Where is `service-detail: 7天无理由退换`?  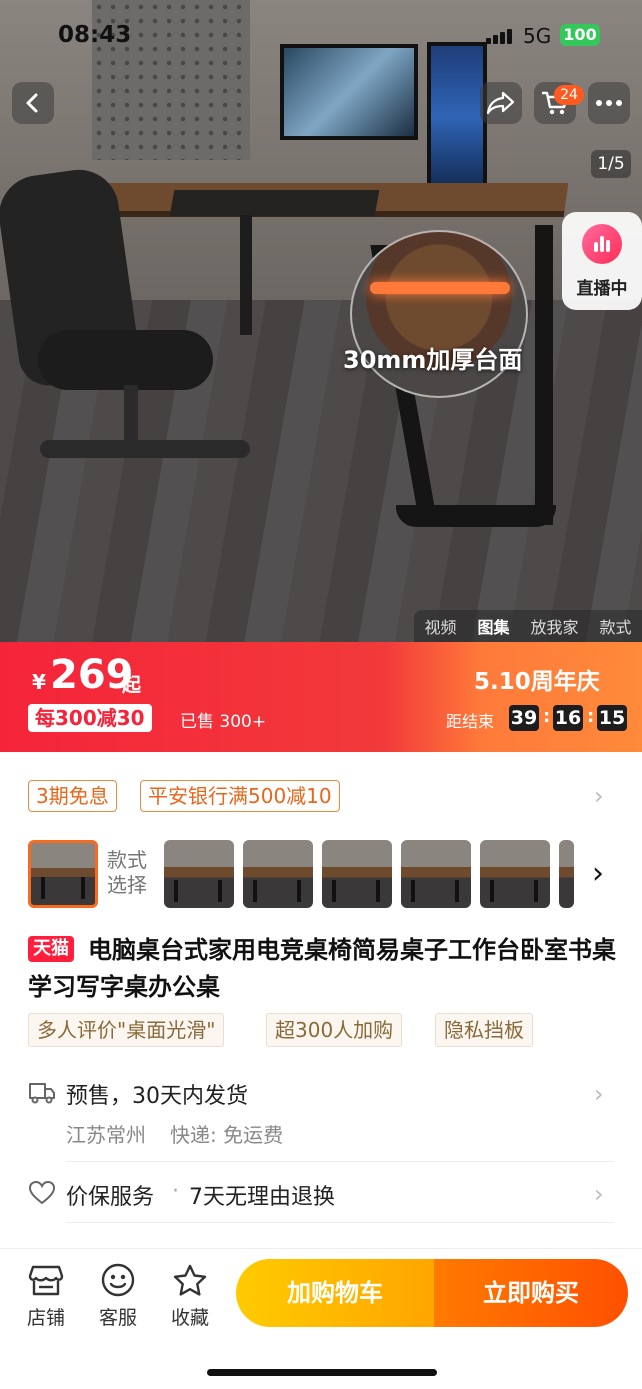
service-detail: 7天无理由退换 is located at coordinates (262, 1197).